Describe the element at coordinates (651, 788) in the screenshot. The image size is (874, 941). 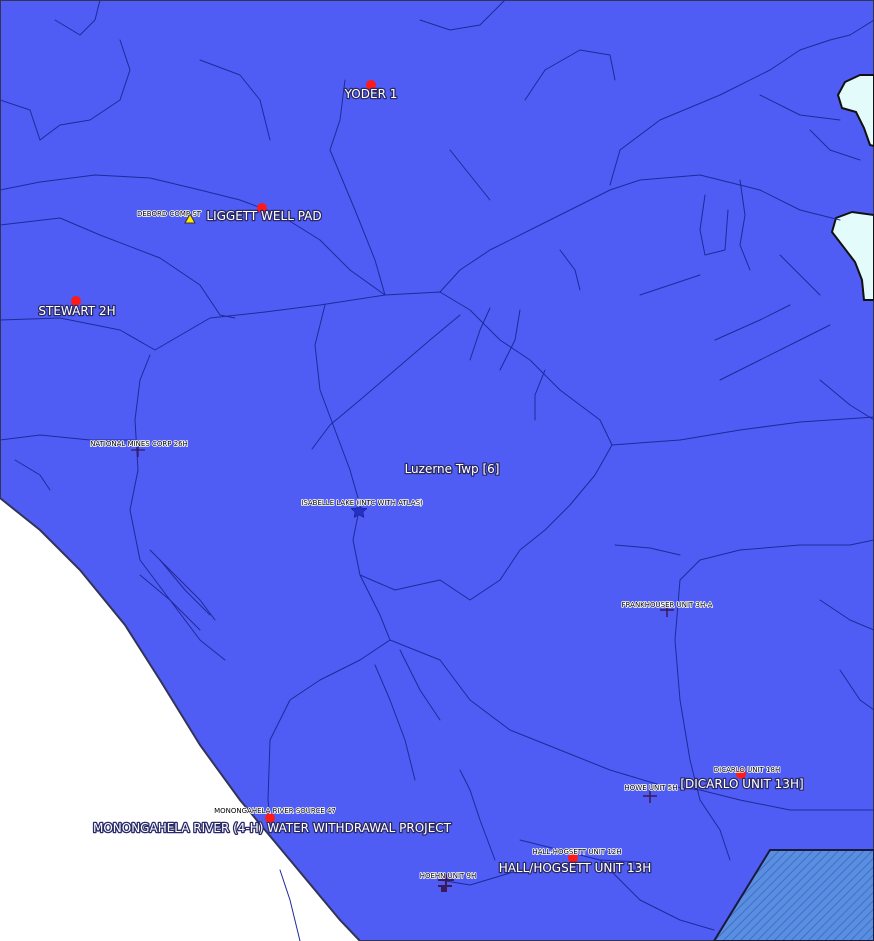
I see `site-label: HOWE UNIT 5H` at that location.